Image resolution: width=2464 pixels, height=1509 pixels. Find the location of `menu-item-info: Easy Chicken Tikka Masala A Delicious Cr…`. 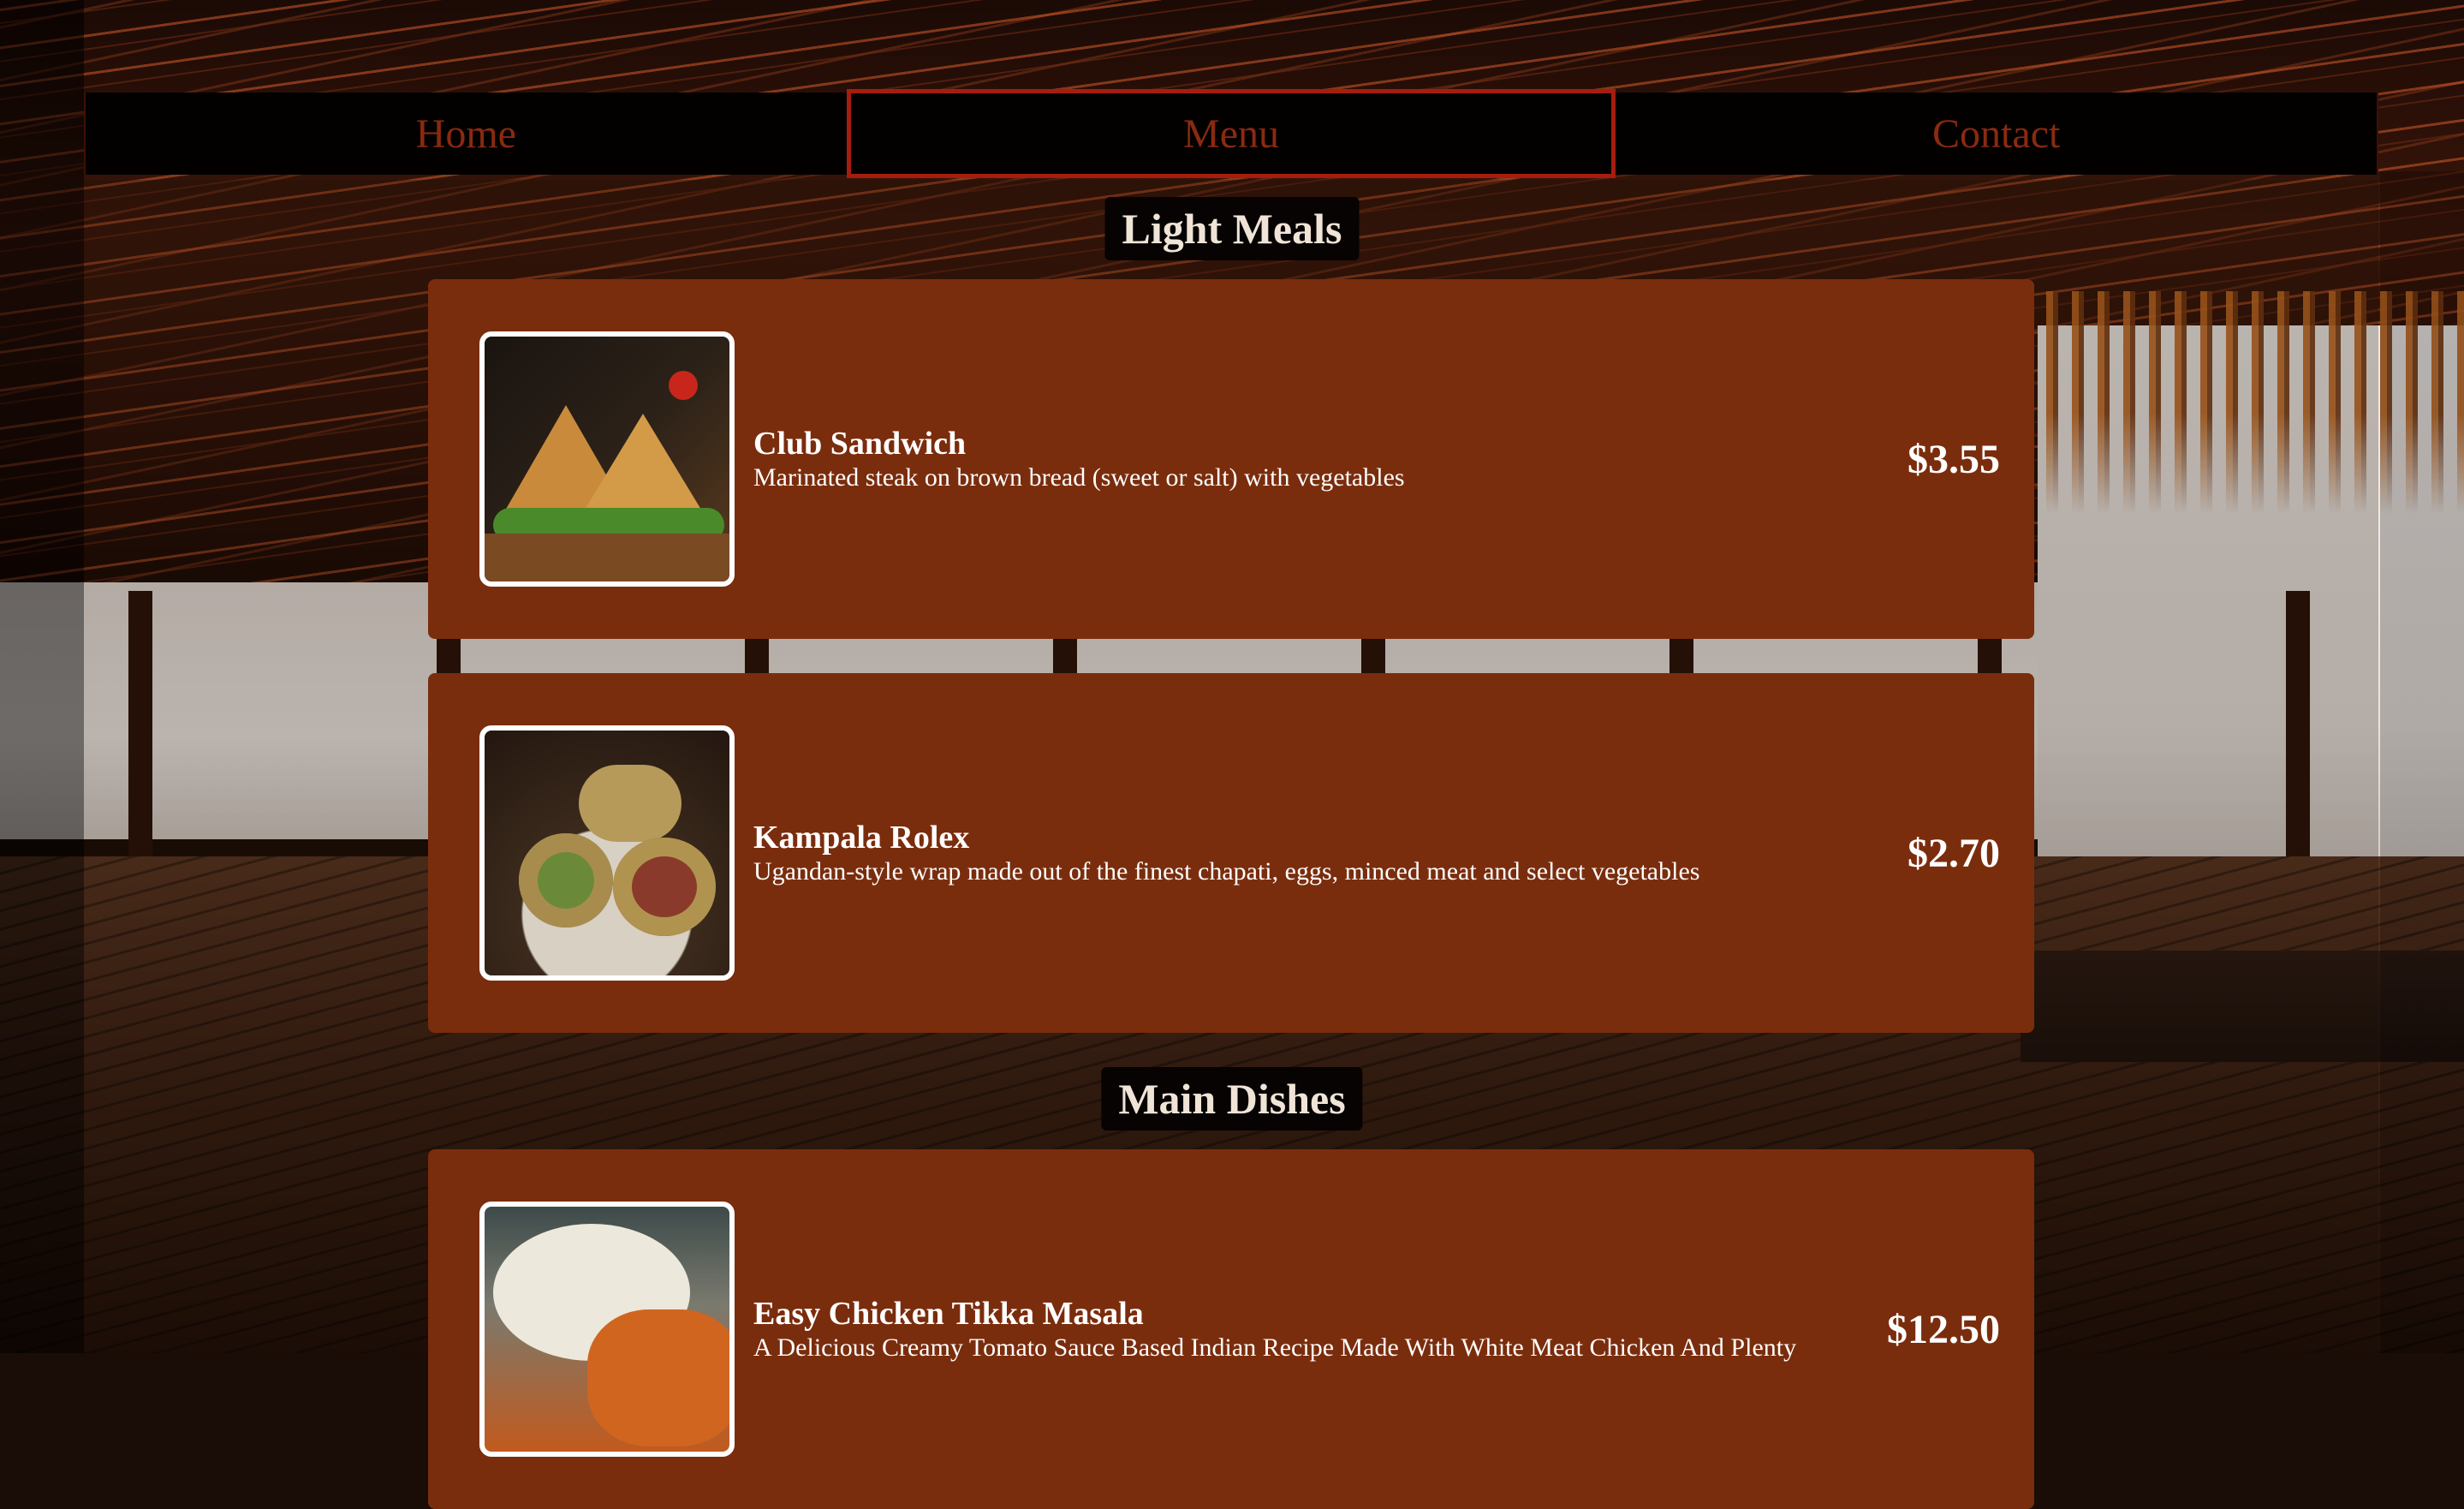

menu-item-info: Easy Chicken Tikka Masala A Delicious Cr… is located at coordinates (1311, 1329).